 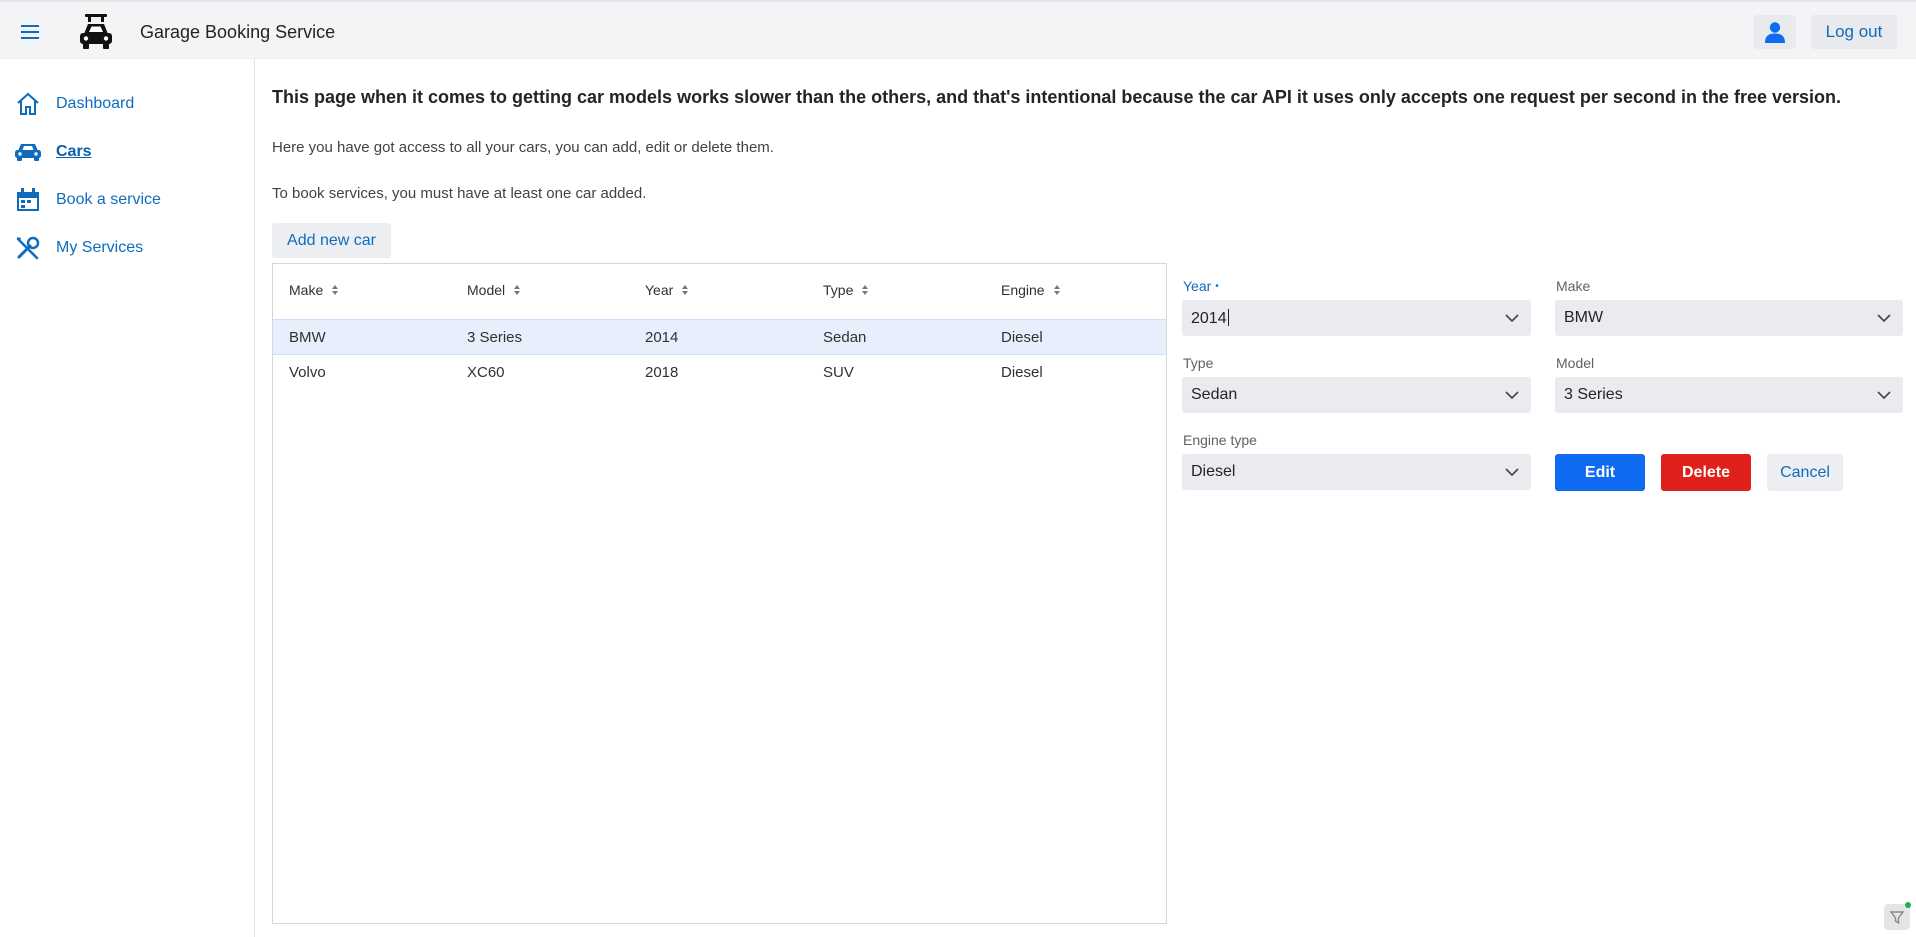 I want to click on column-header-year: Year, so click(x=667, y=290).